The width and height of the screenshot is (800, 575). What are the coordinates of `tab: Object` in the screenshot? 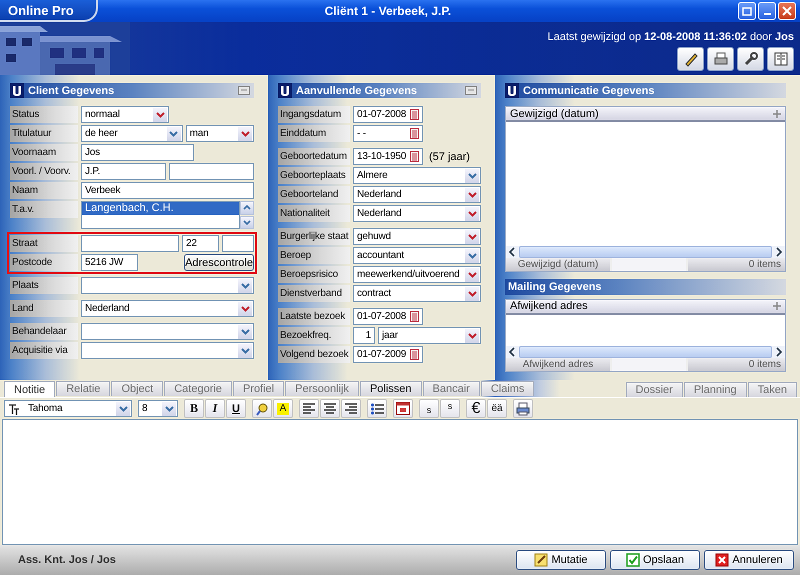 It's located at (137, 388).